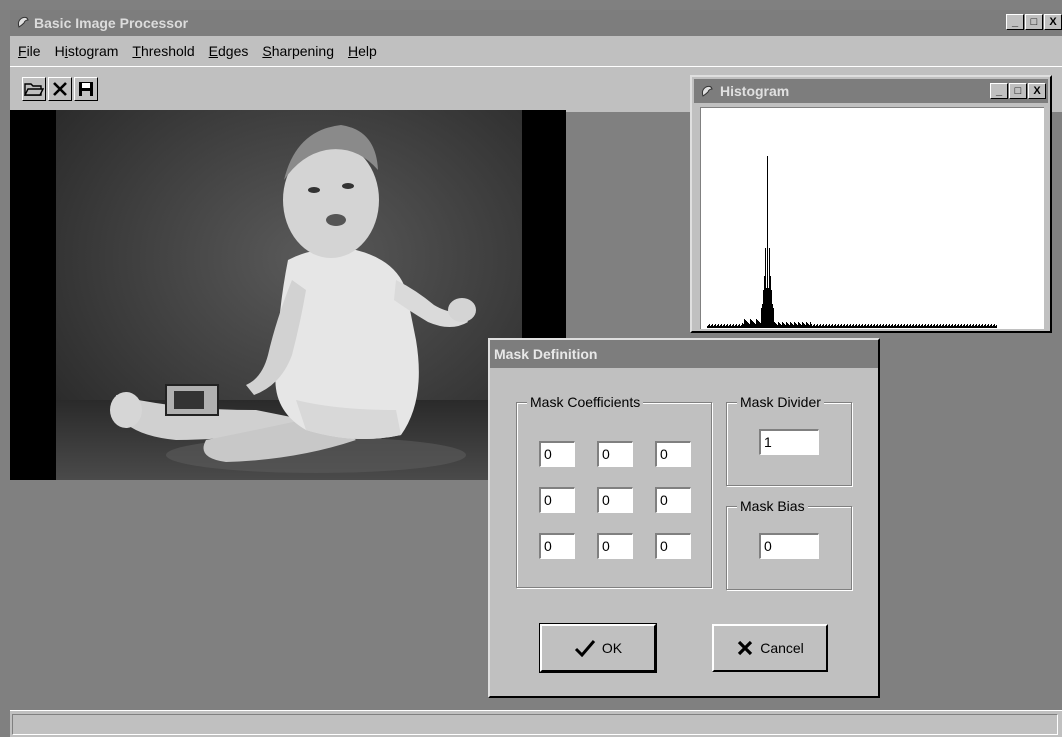 The height and width of the screenshot is (737, 1062). What do you see at coordinates (1034, 22) in the screenshot?
I see `maximize-button: □` at bounding box center [1034, 22].